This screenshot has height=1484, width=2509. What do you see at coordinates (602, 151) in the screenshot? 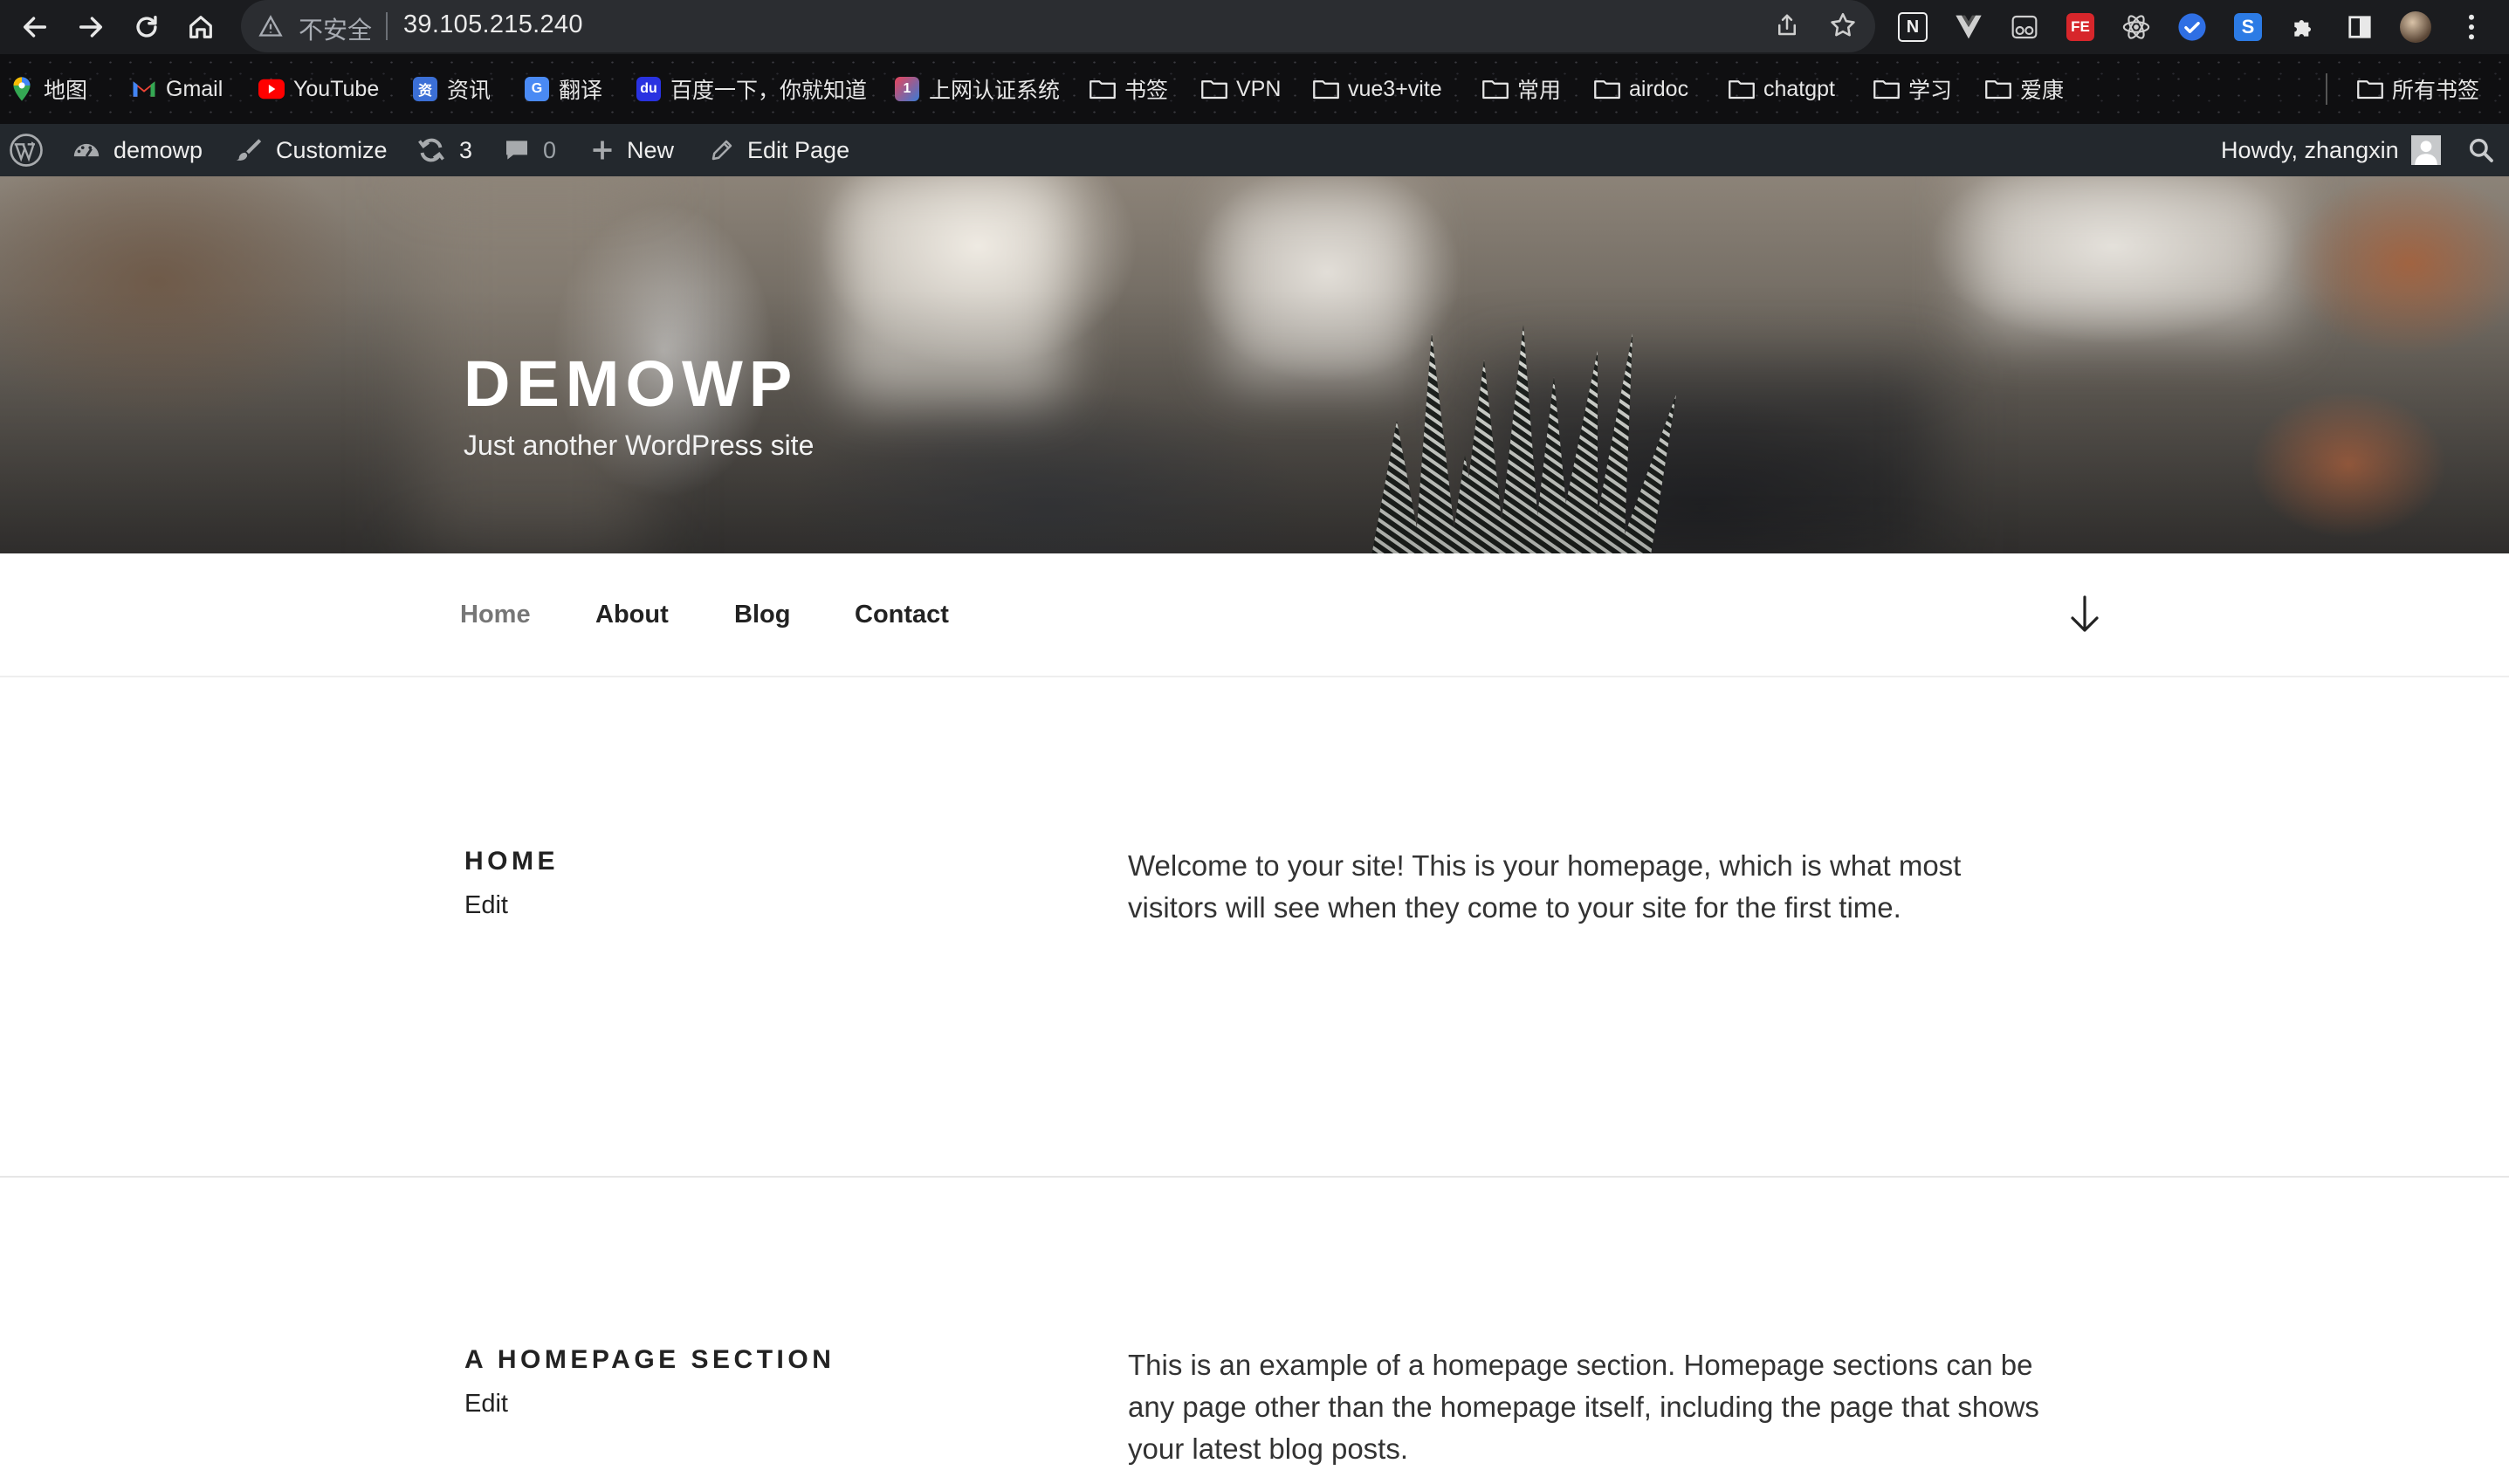
I see `plus-icon` at bounding box center [602, 151].